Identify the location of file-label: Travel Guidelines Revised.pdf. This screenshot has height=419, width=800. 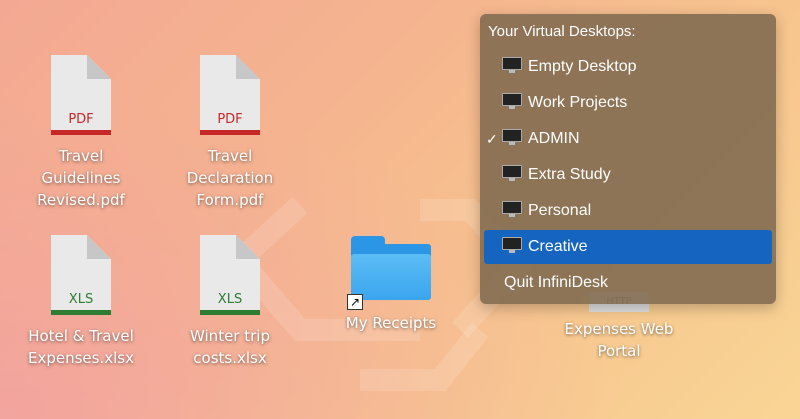
(81, 178).